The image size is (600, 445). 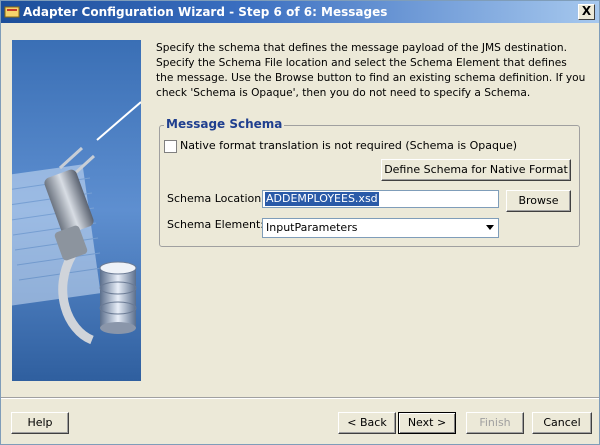 I want to click on define-schema-button: Define Schema for Native Format, so click(x=476, y=170).